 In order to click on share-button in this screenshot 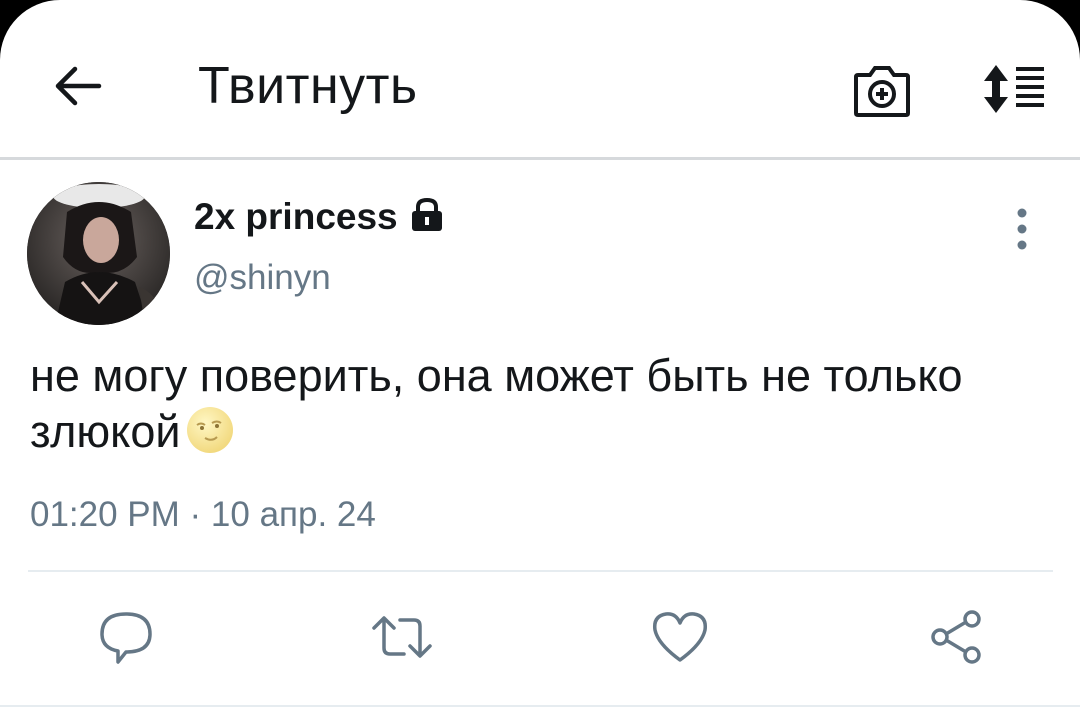, I will do `click(958, 637)`.